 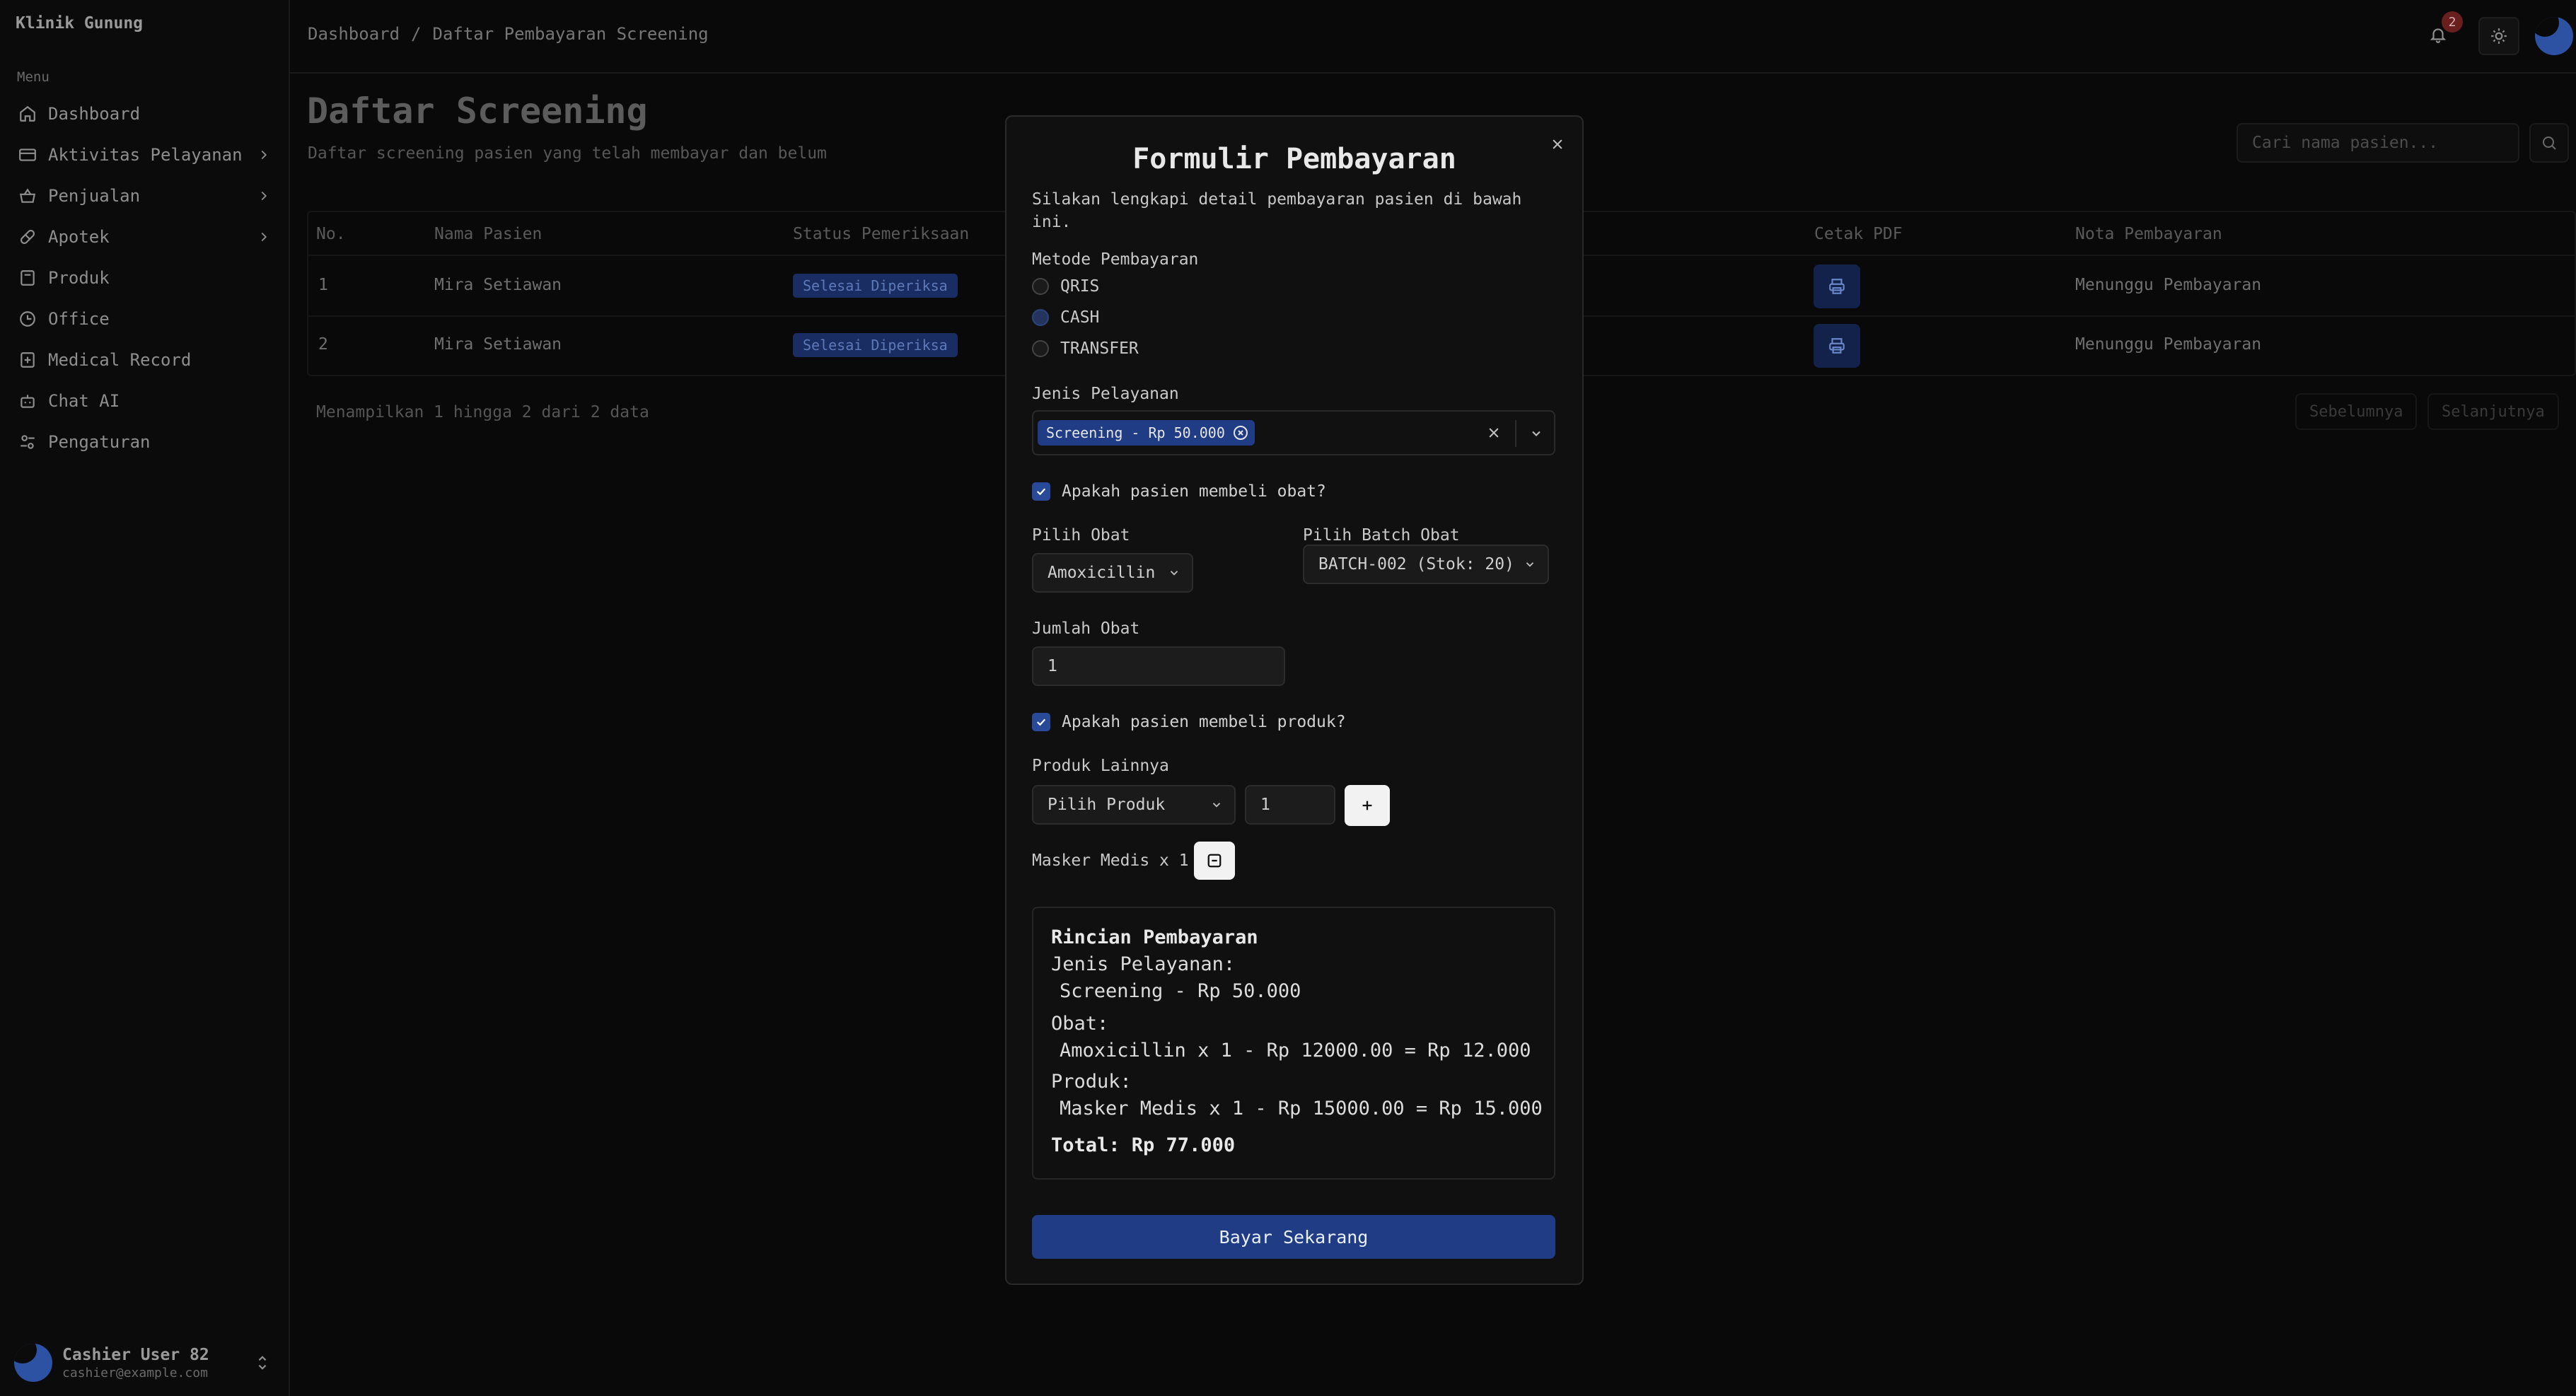 What do you see at coordinates (1115, 259) in the screenshot?
I see `payment-method-label: Metode Pembayaran` at bounding box center [1115, 259].